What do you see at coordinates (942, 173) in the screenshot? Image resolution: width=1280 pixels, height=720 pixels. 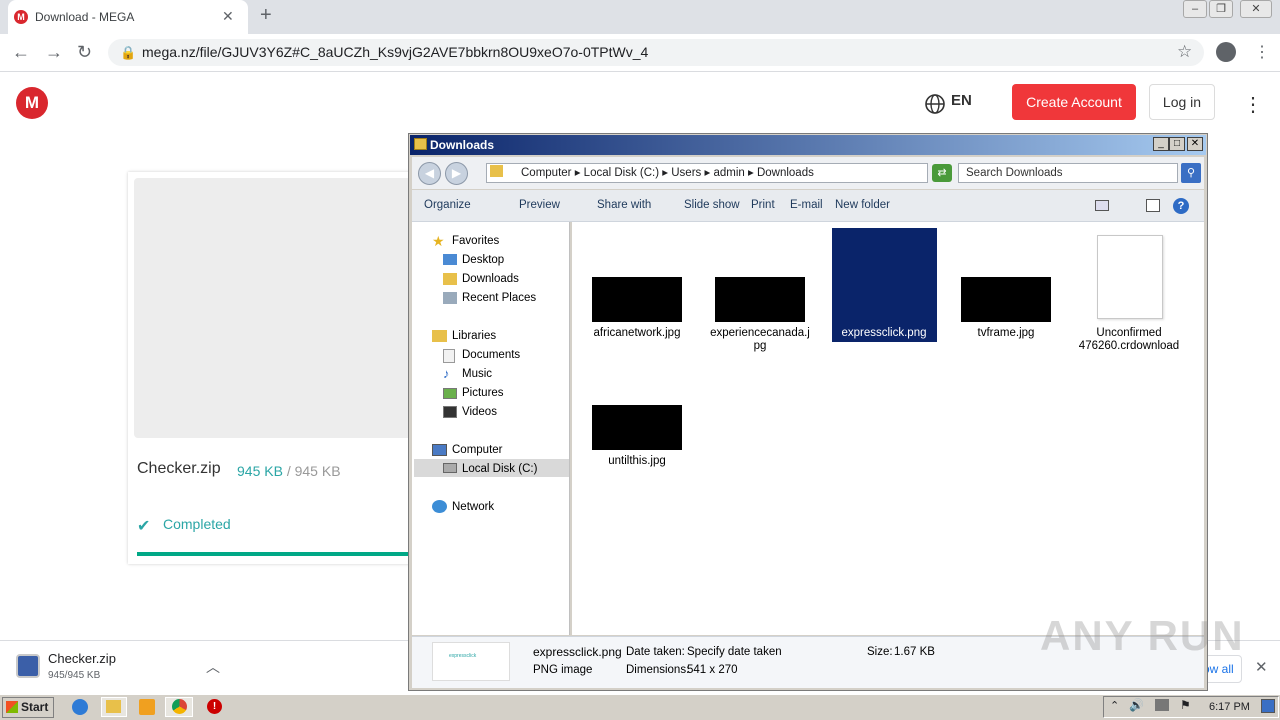 I see `refresh-icon: ⇄` at bounding box center [942, 173].